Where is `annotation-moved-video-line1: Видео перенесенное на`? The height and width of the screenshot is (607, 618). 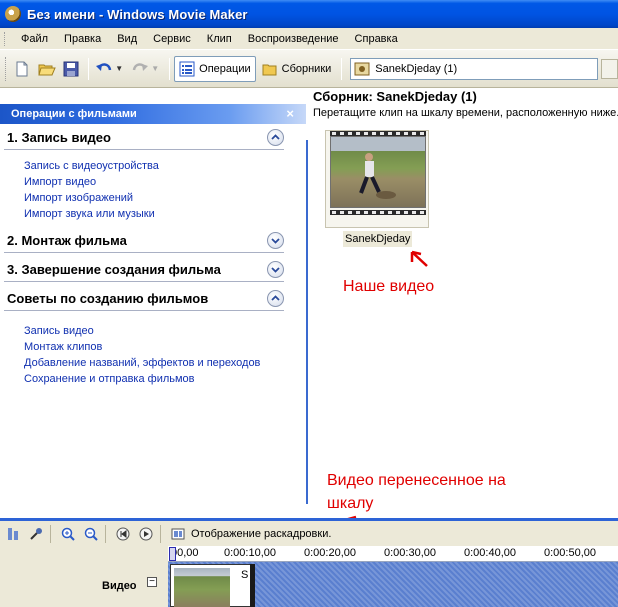 annotation-moved-video-line1: Видео перенесенное на is located at coordinates (416, 480).